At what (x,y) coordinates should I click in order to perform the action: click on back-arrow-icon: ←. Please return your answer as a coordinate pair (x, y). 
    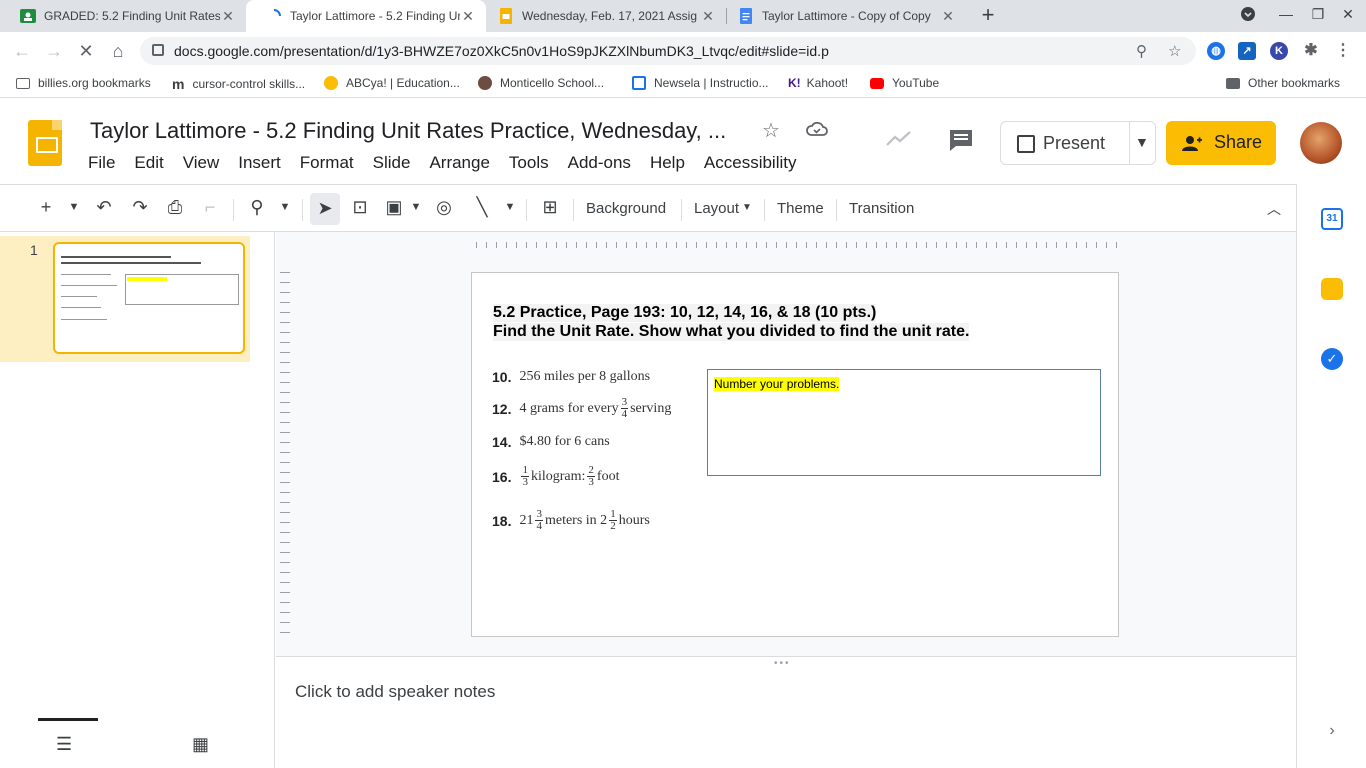
    Looking at the image, I should click on (22, 51).